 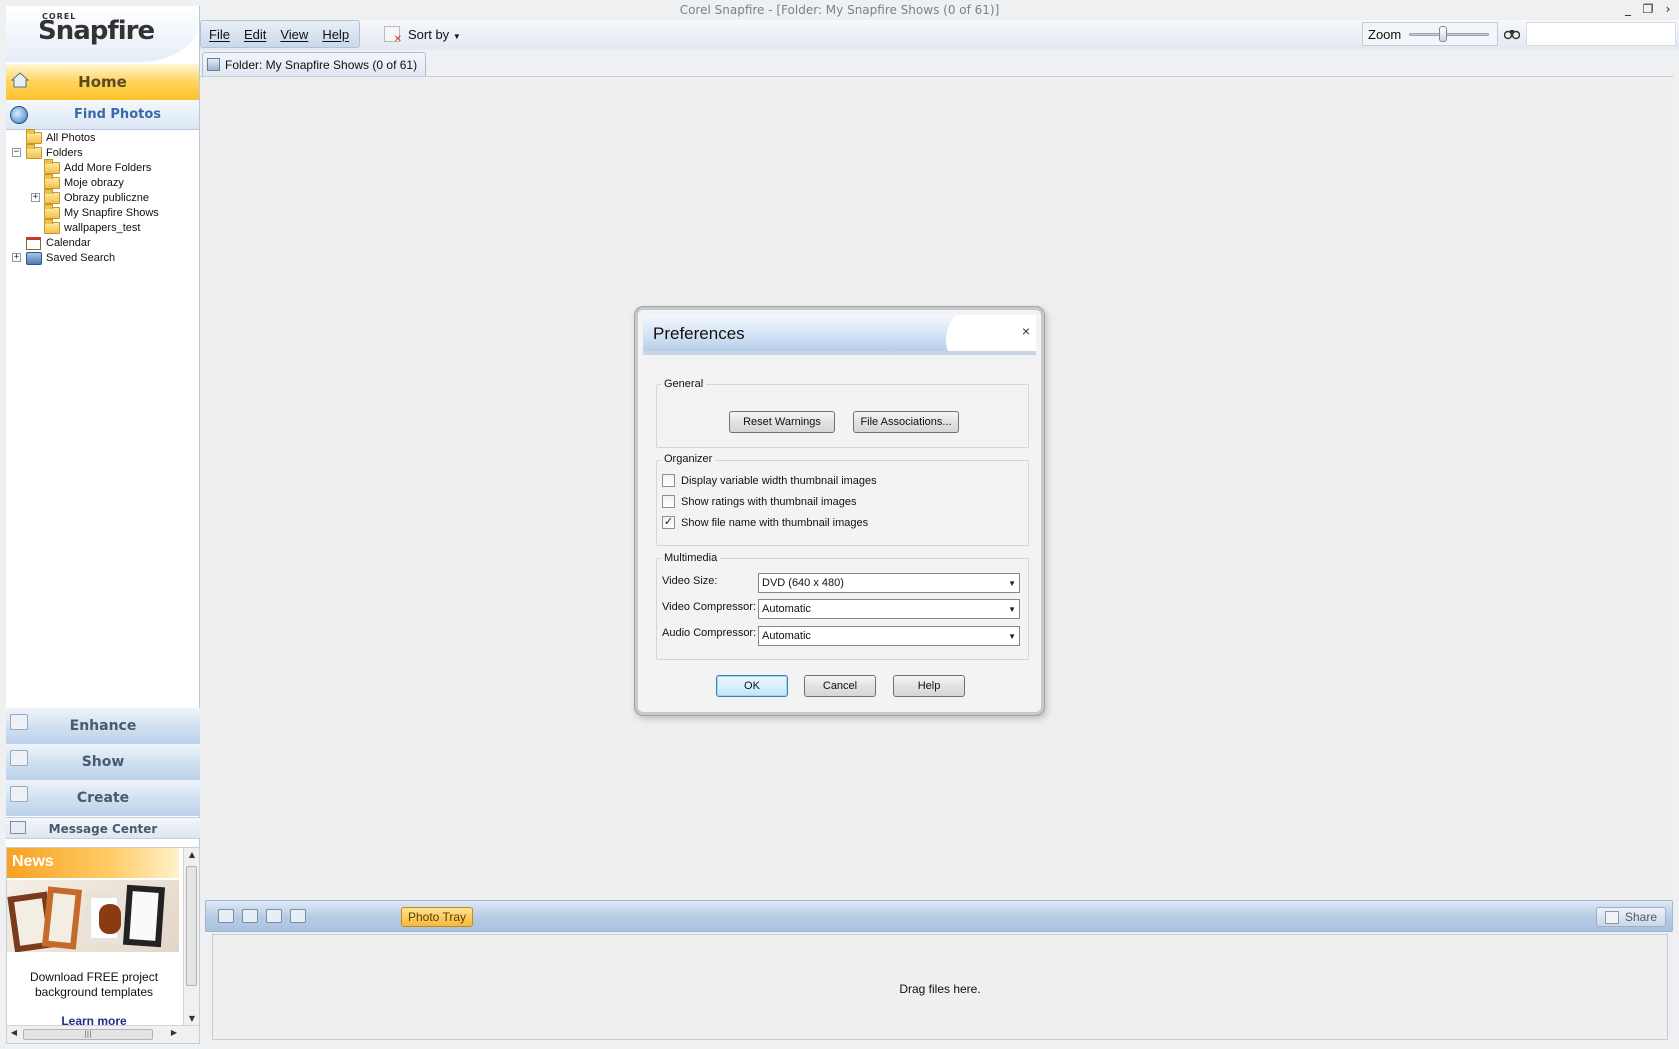 What do you see at coordinates (842, 416) in the screenshot?
I see `general-group` at bounding box center [842, 416].